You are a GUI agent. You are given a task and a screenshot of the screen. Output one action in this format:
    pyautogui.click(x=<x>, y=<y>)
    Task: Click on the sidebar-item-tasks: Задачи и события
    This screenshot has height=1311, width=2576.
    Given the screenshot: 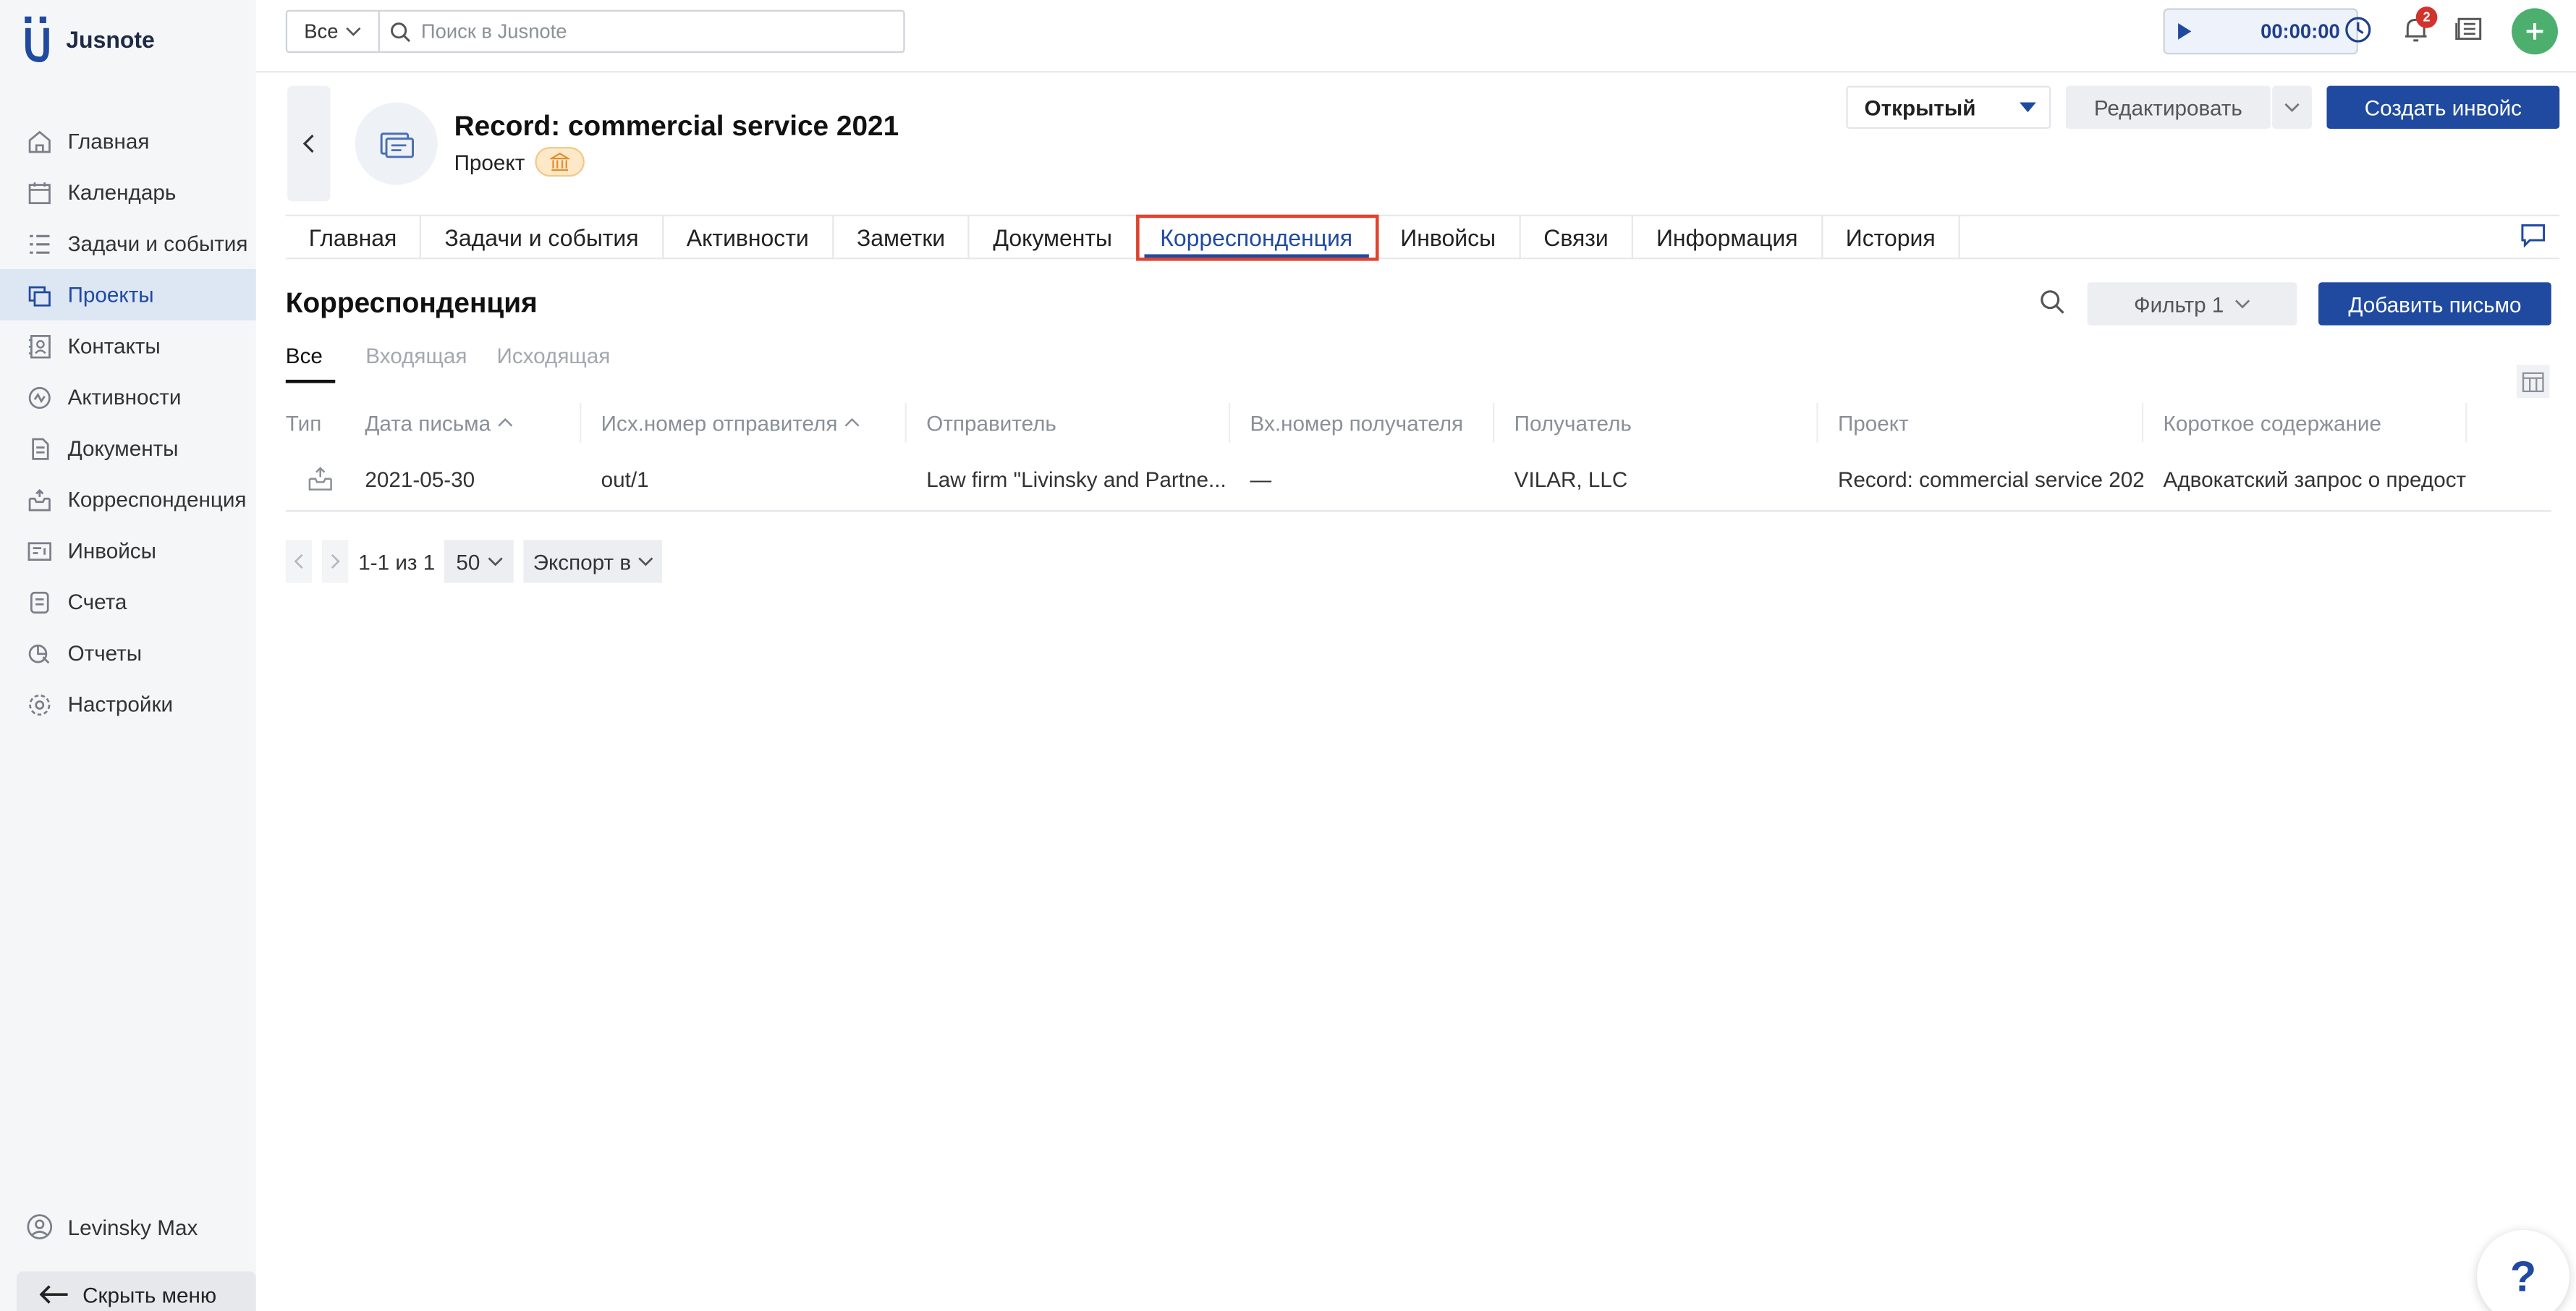 What is the action you would take?
    pyautogui.click(x=128, y=243)
    